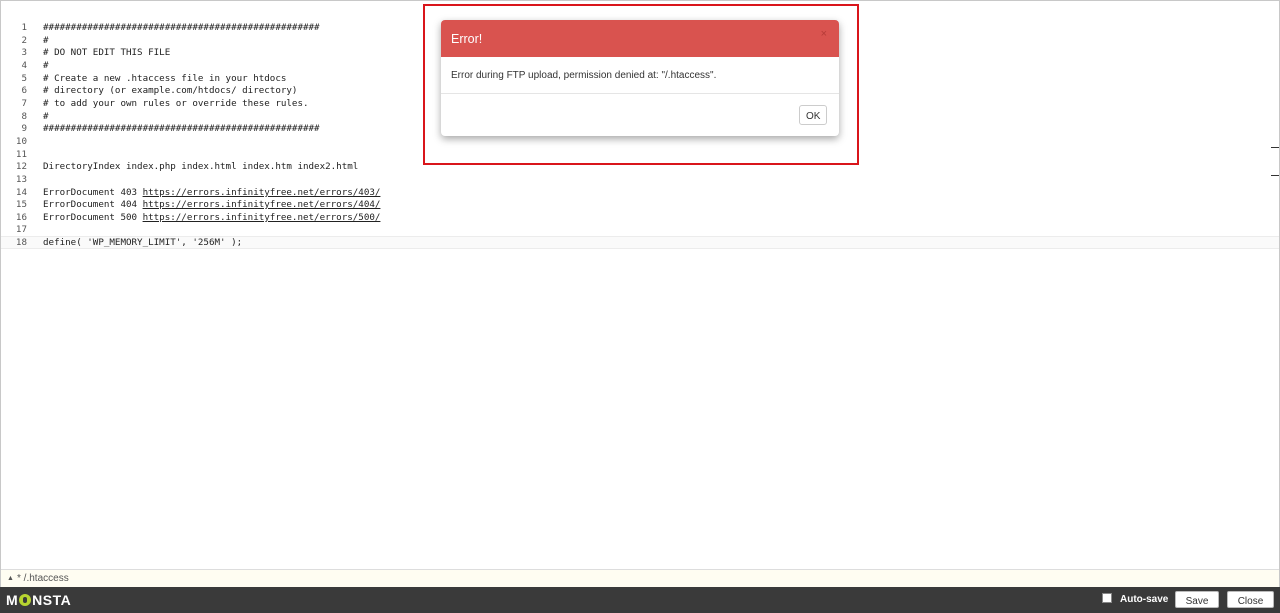 The image size is (1280, 613). I want to click on close-icon: ×, so click(824, 34).